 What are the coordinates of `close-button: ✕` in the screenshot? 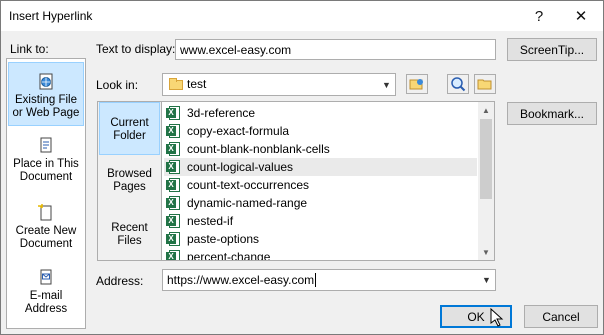 It's located at (581, 16).